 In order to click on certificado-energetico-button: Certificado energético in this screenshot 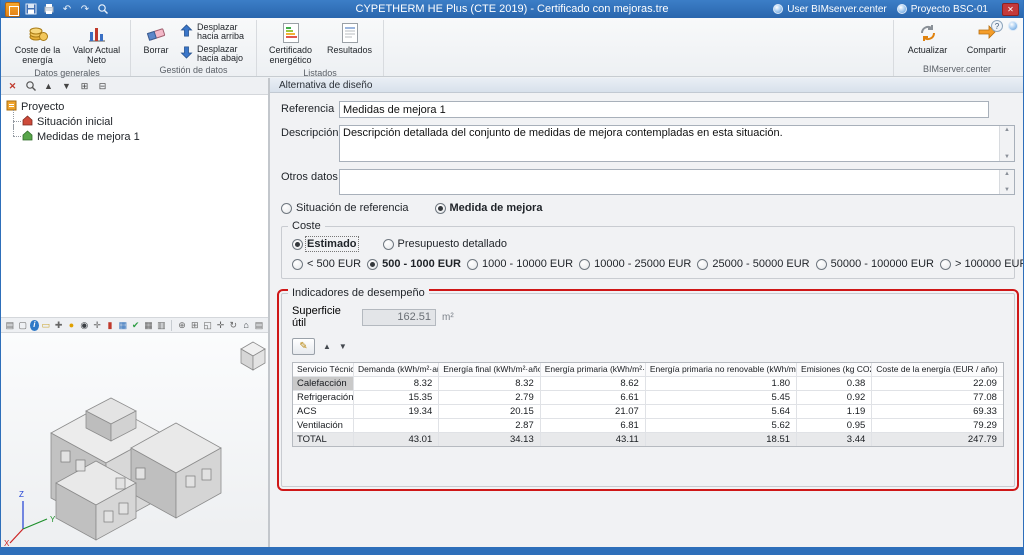, I will do `click(290, 43)`.